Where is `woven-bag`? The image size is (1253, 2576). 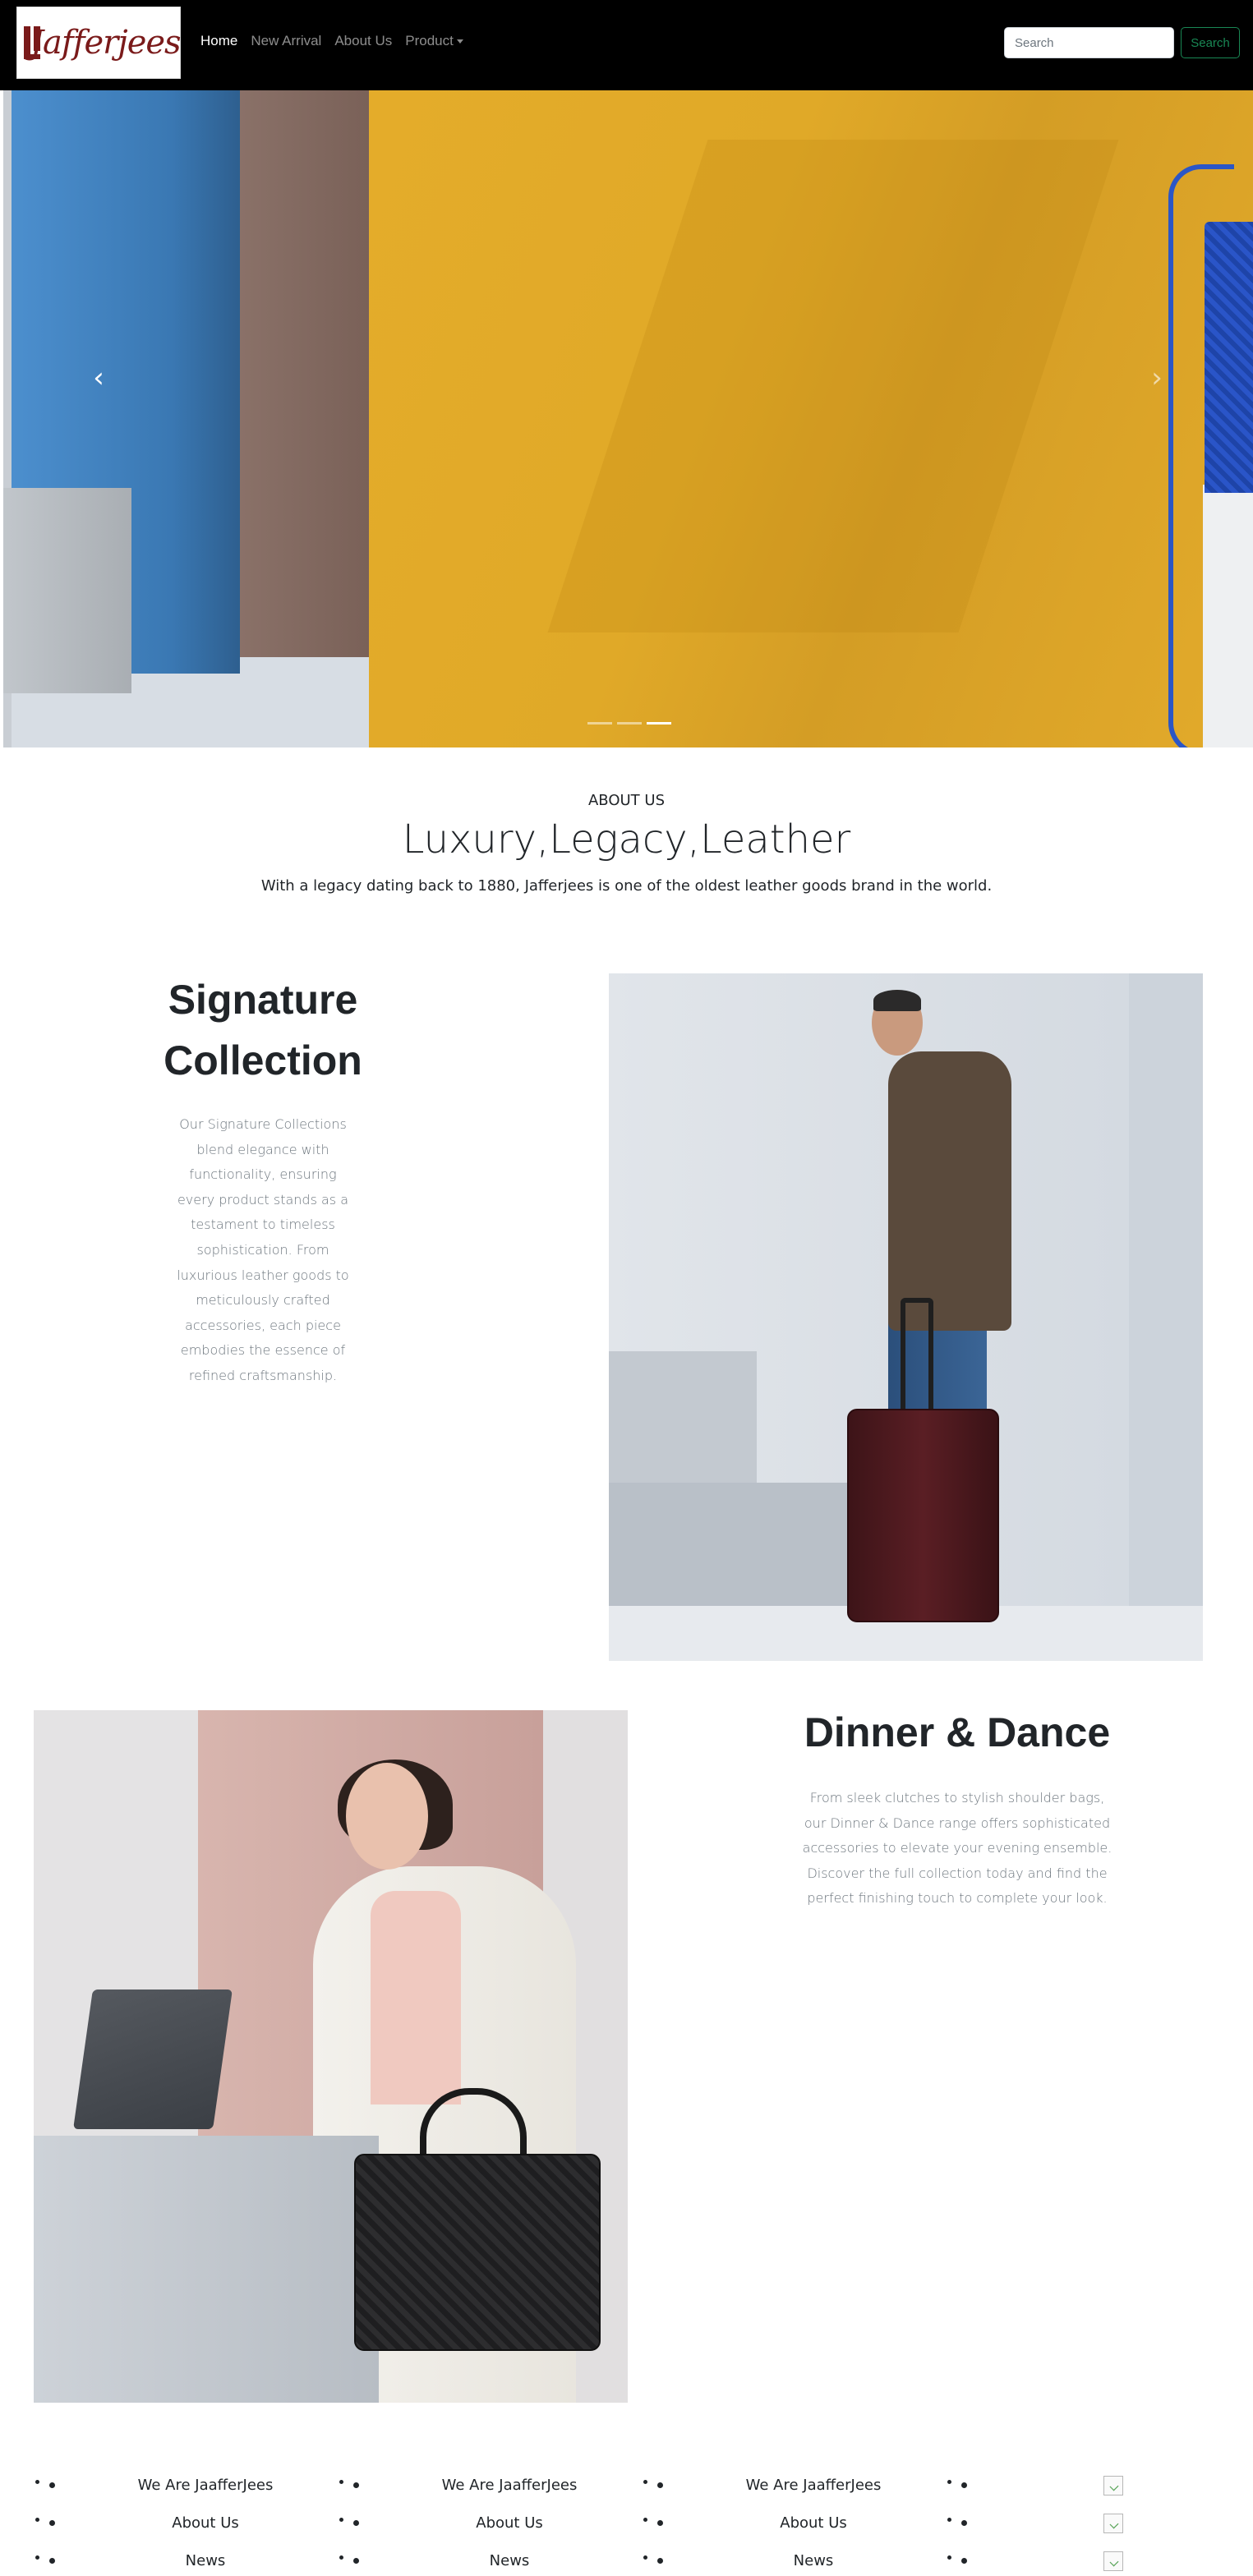
woven-bag is located at coordinates (477, 2252).